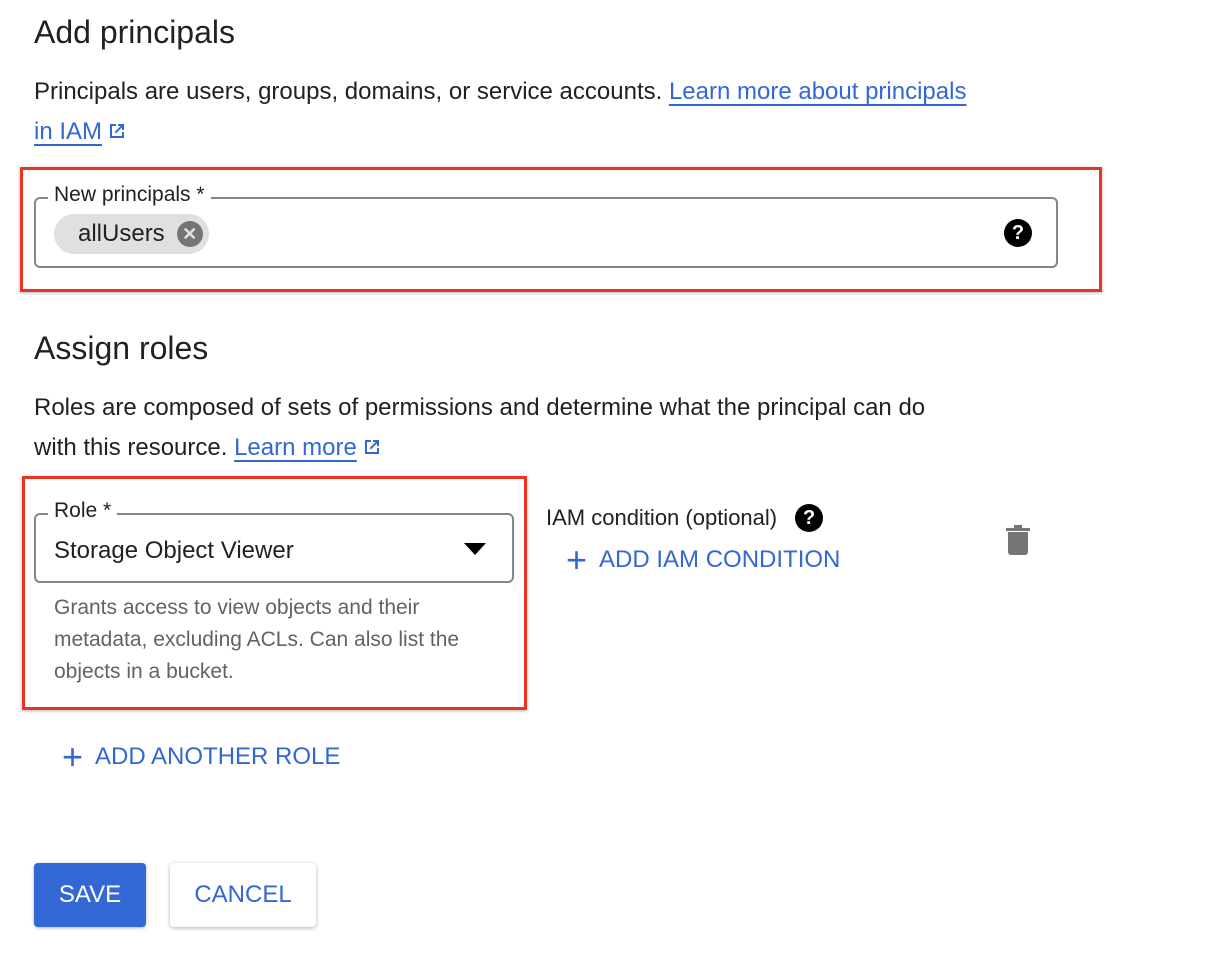 The width and height of the screenshot is (1226, 966). Describe the element at coordinates (131, 447) in the screenshot. I see `roles-description-line2: with this resource.` at that location.